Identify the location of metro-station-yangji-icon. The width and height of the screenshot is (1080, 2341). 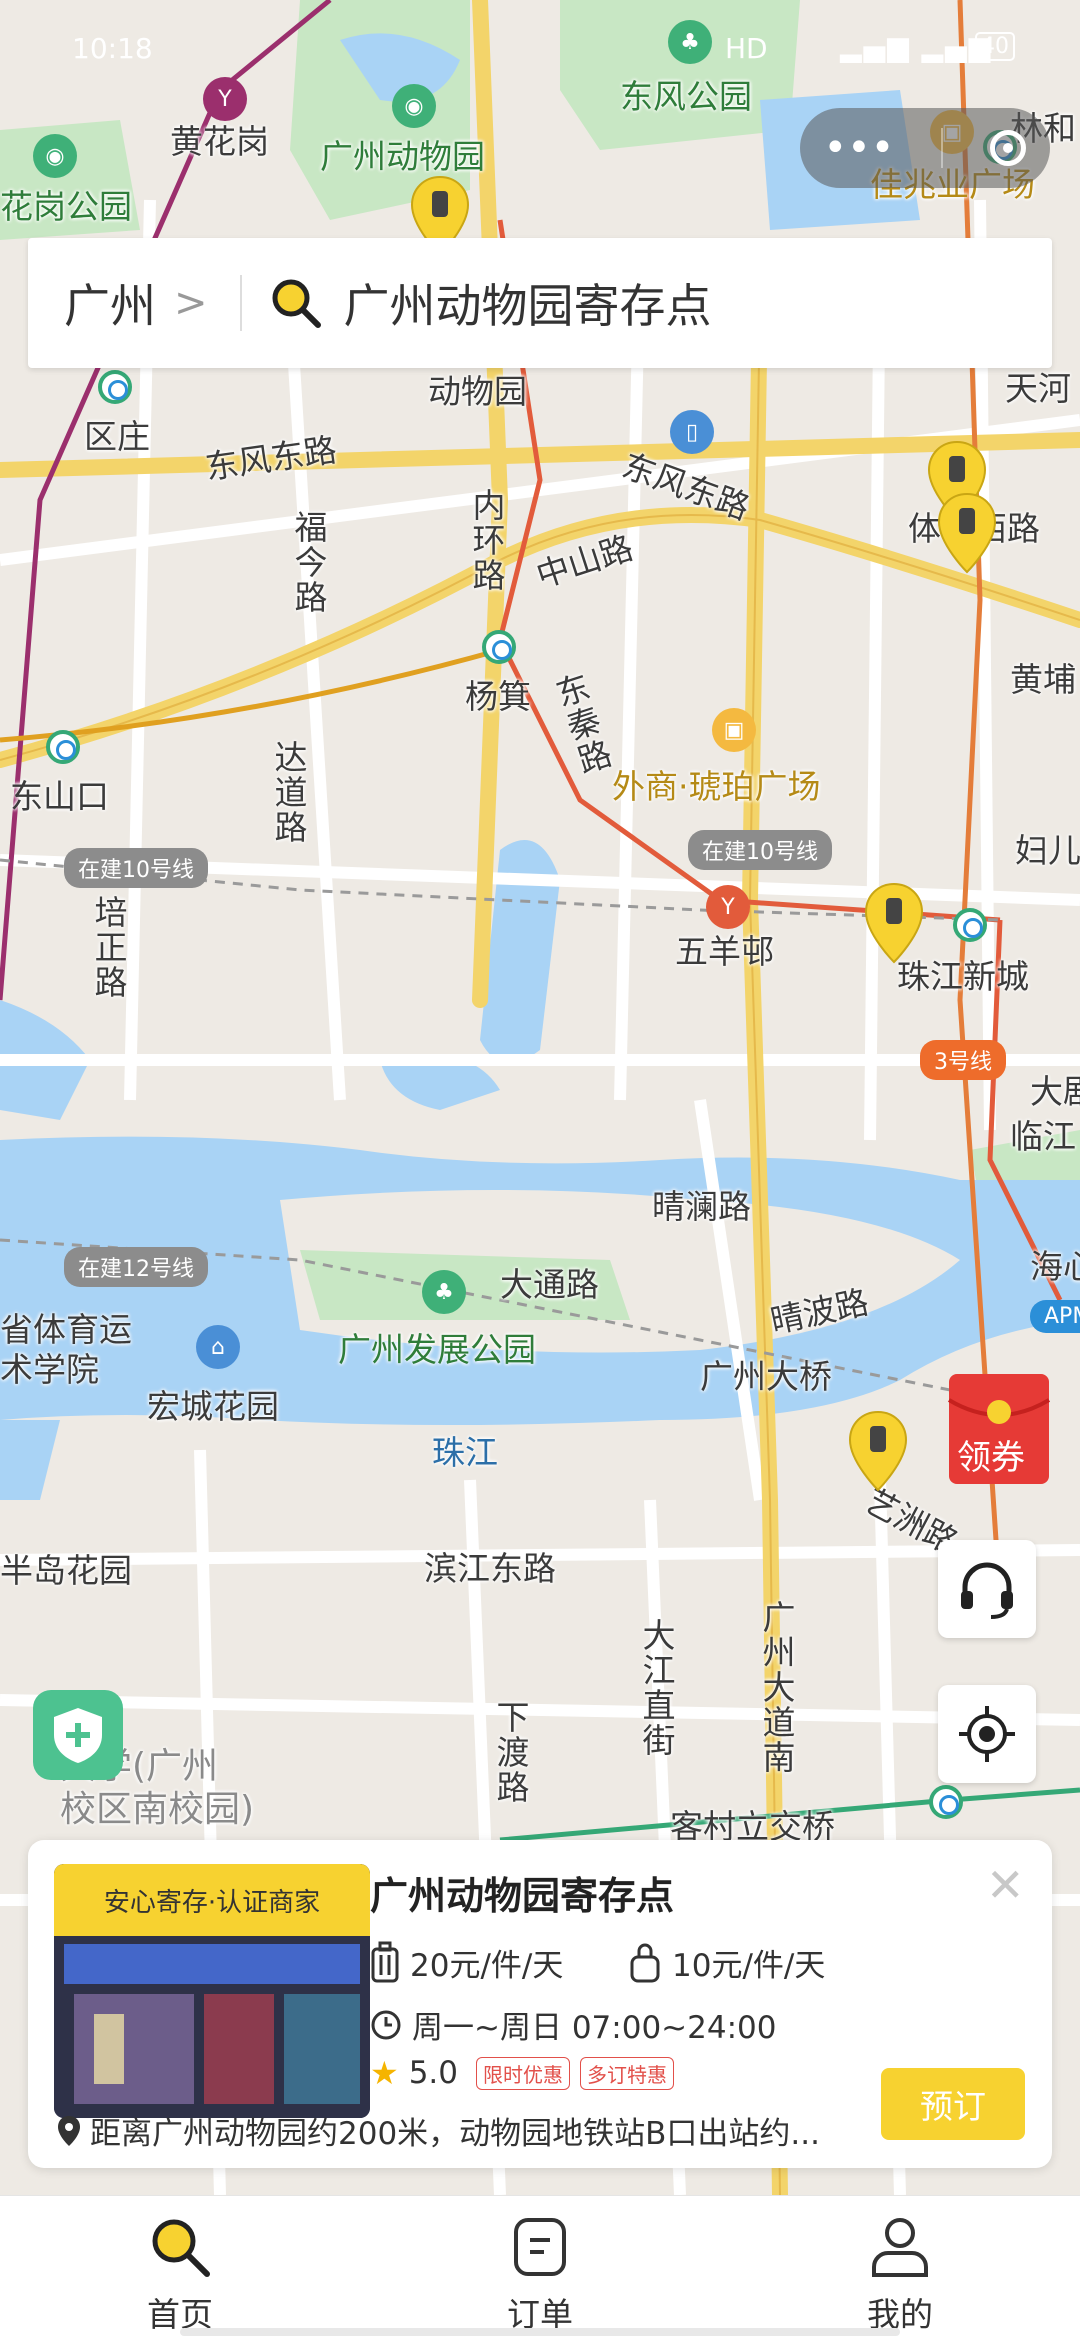
(499, 647).